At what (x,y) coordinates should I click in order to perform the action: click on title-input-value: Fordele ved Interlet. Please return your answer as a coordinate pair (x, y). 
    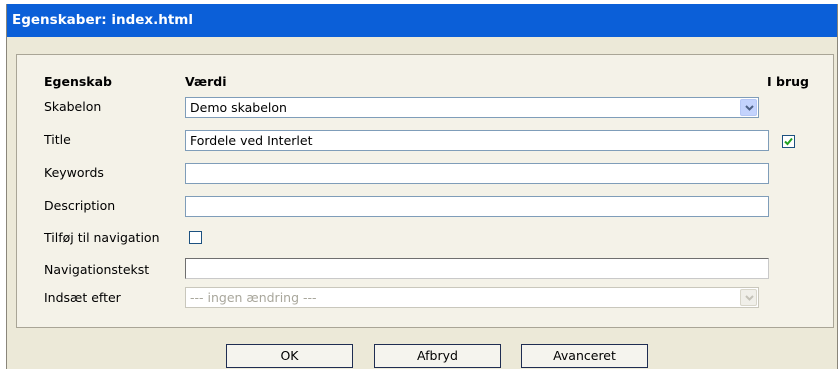
    Looking at the image, I should click on (251, 140).